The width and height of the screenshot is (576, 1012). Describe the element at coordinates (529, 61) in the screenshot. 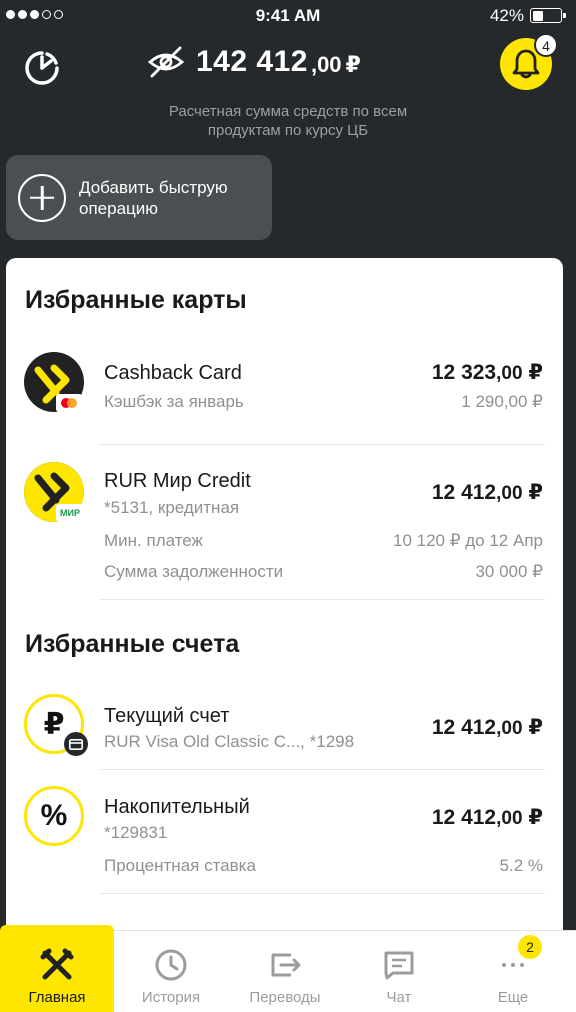

I see `notifications-button: 4` at that location.